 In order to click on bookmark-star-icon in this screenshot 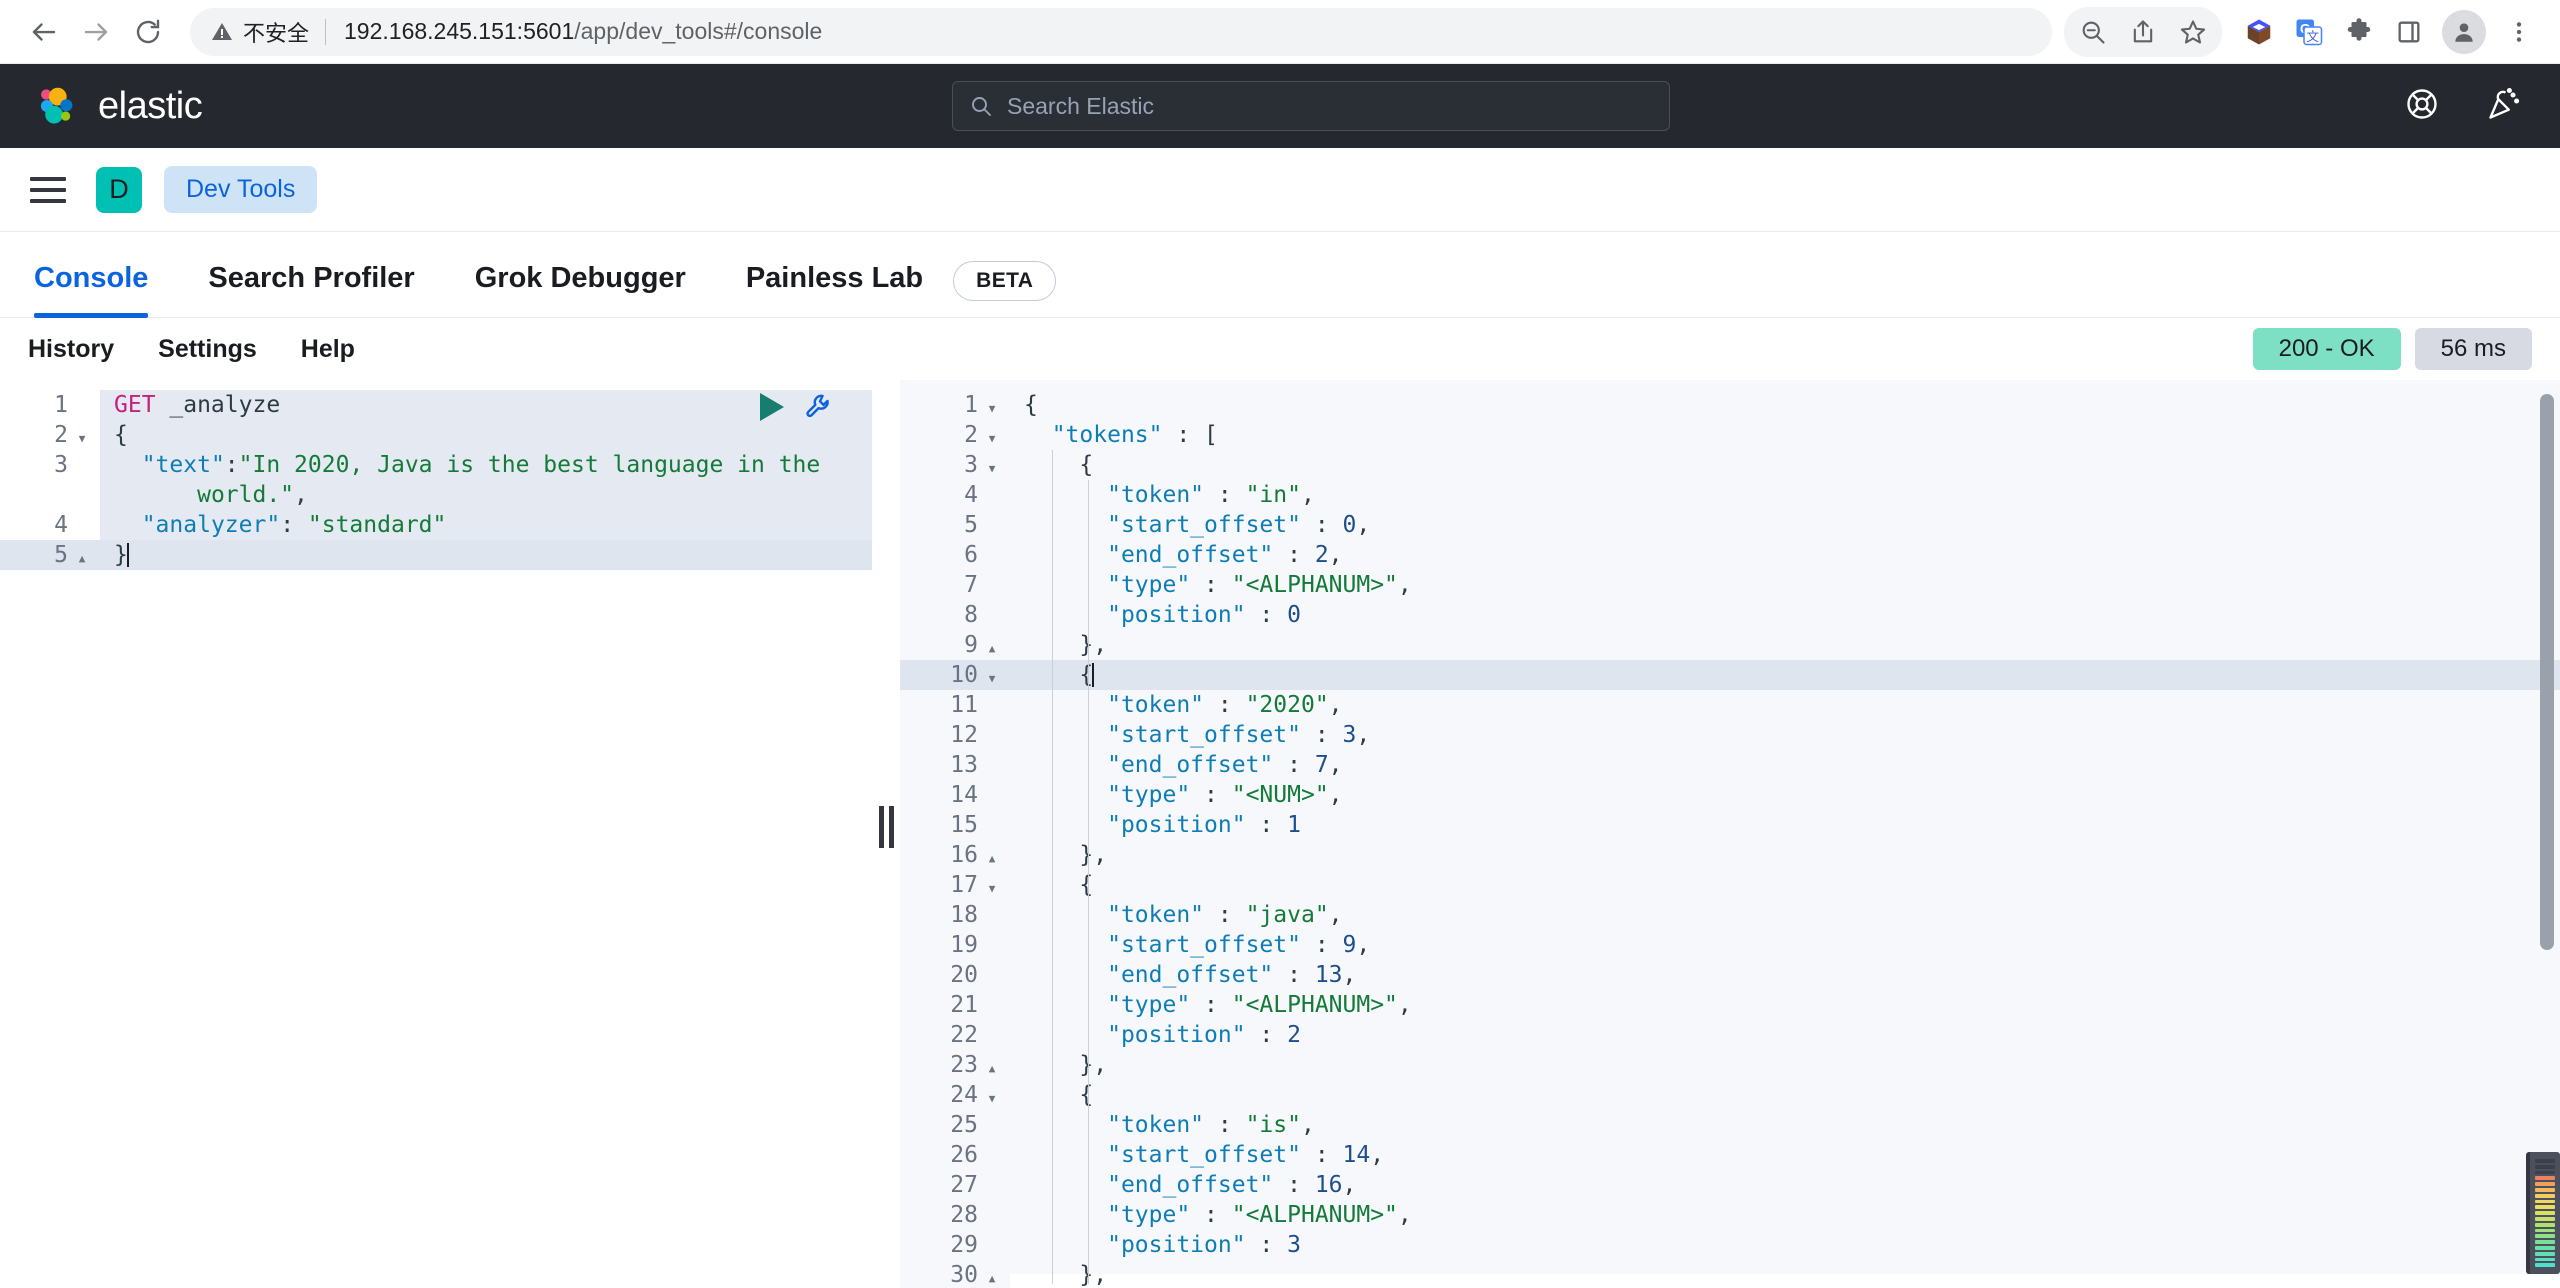, I will do `click(2193, 32)`.